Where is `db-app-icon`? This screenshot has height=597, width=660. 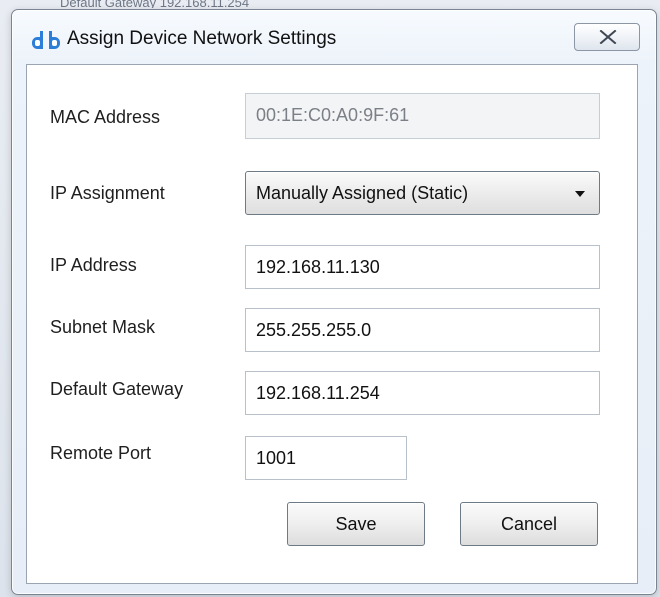
db-app-icon is located at coordinates (46, 40).